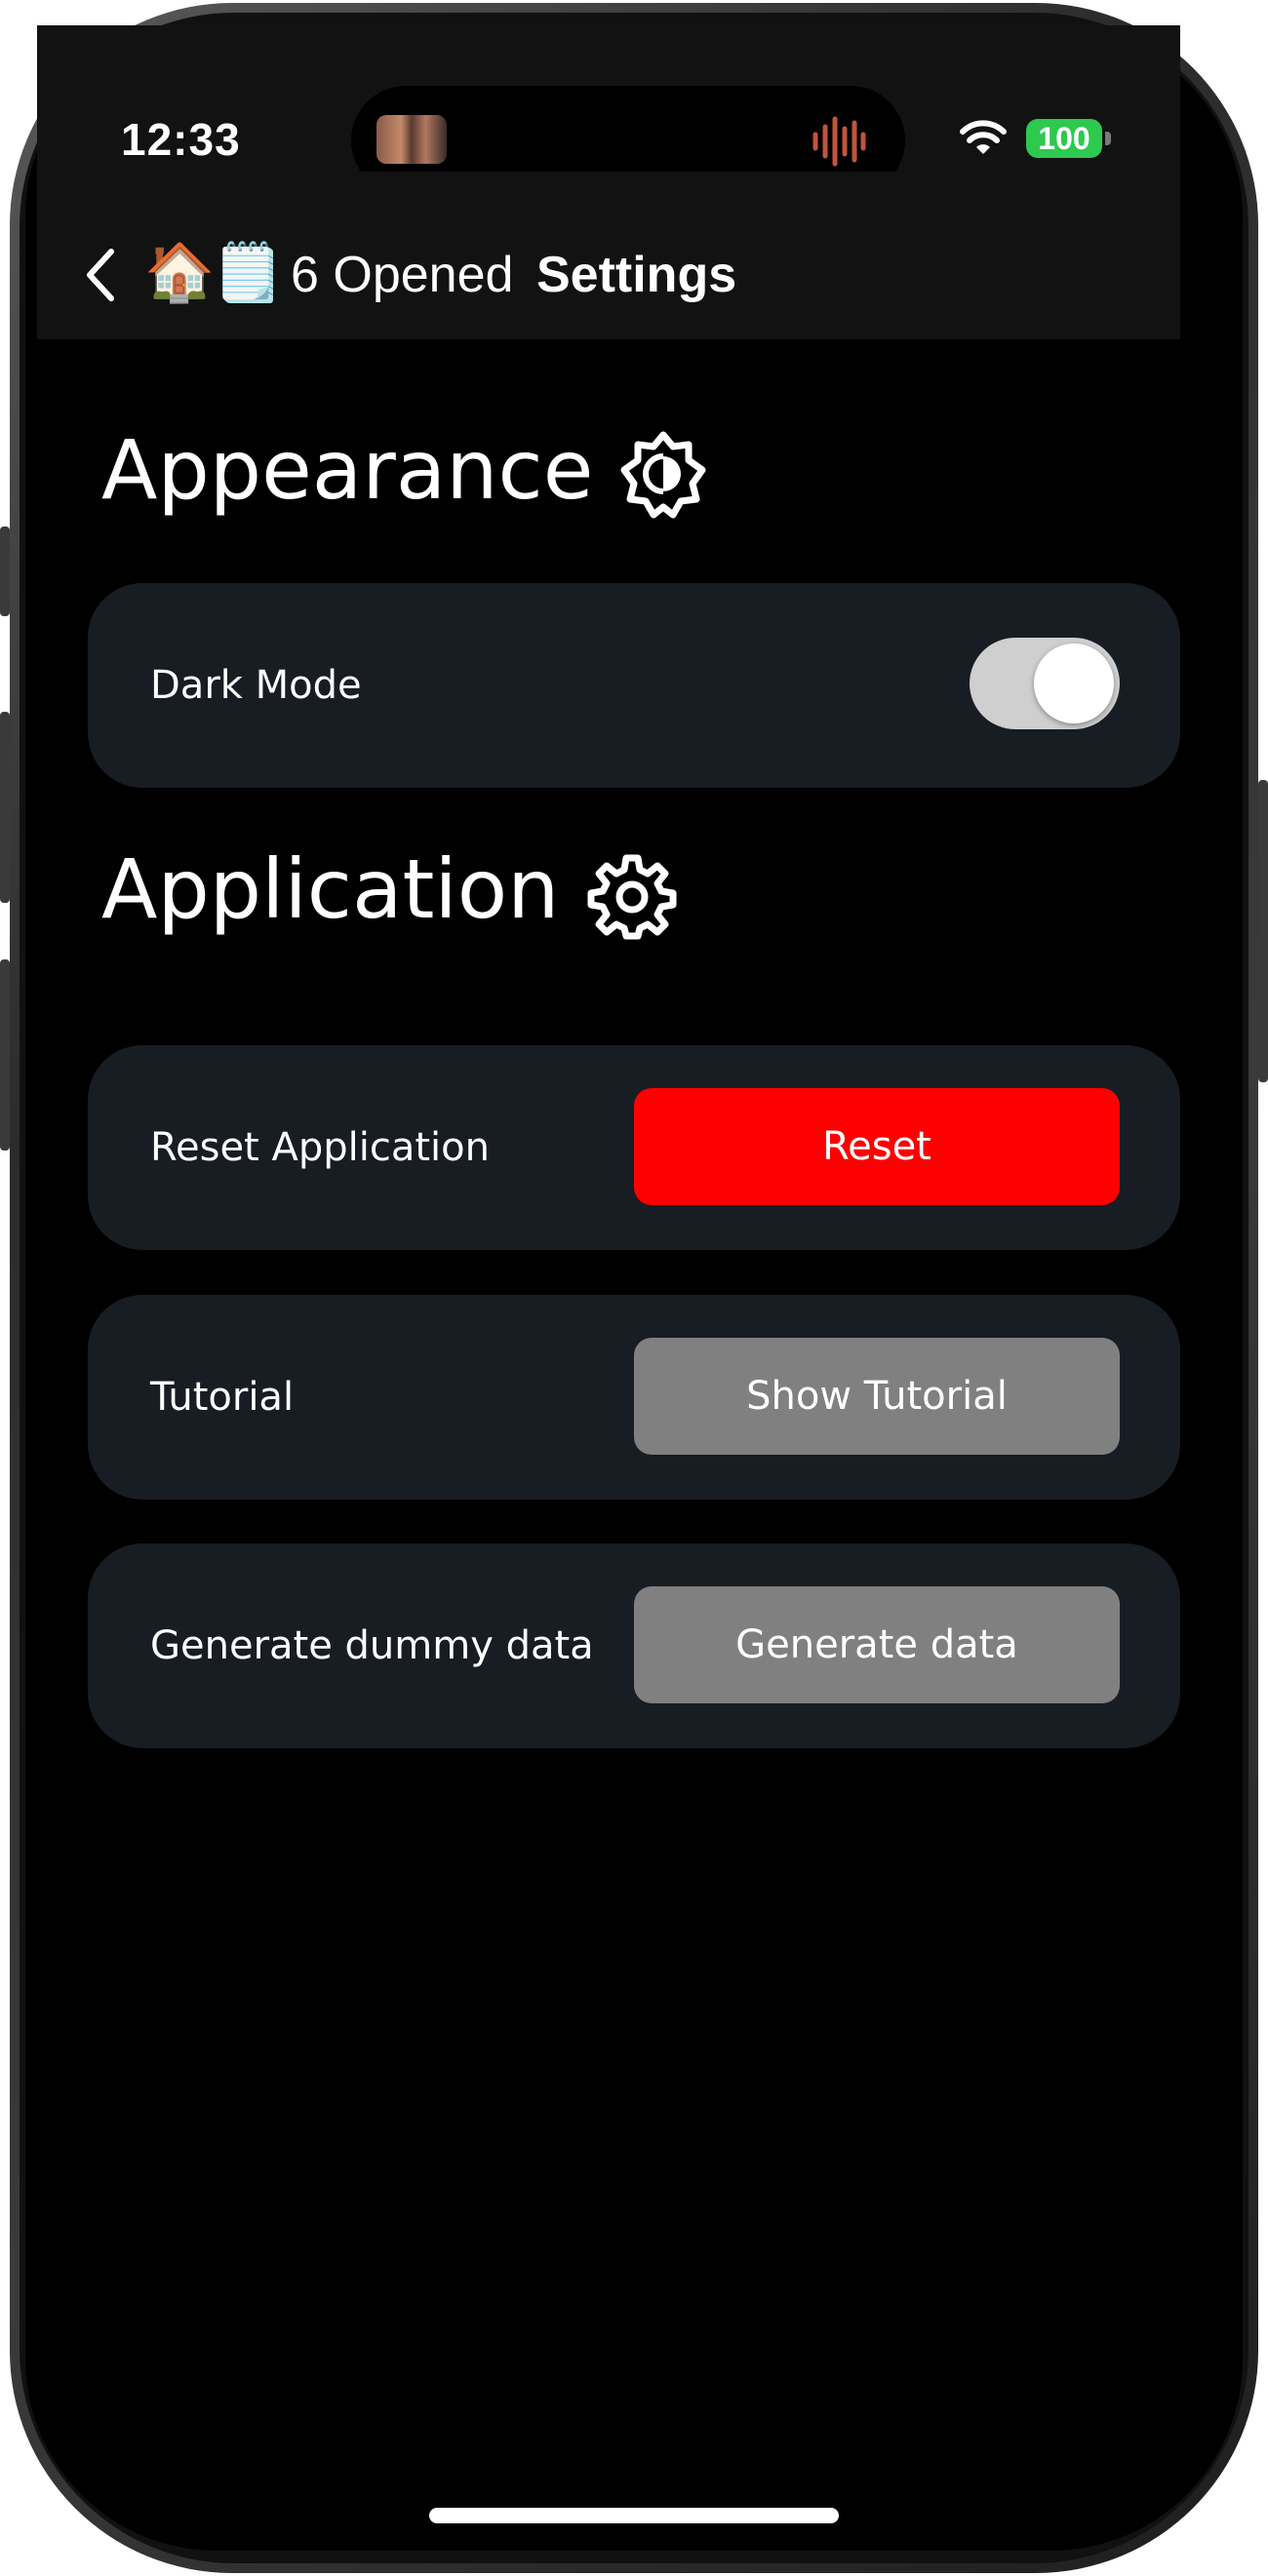 Image resolution: width=1268 pixels, height=2576 pixels. Describe the element at coordinates (634, 2515) in the screenshot. I see `home-indicator` at that location.